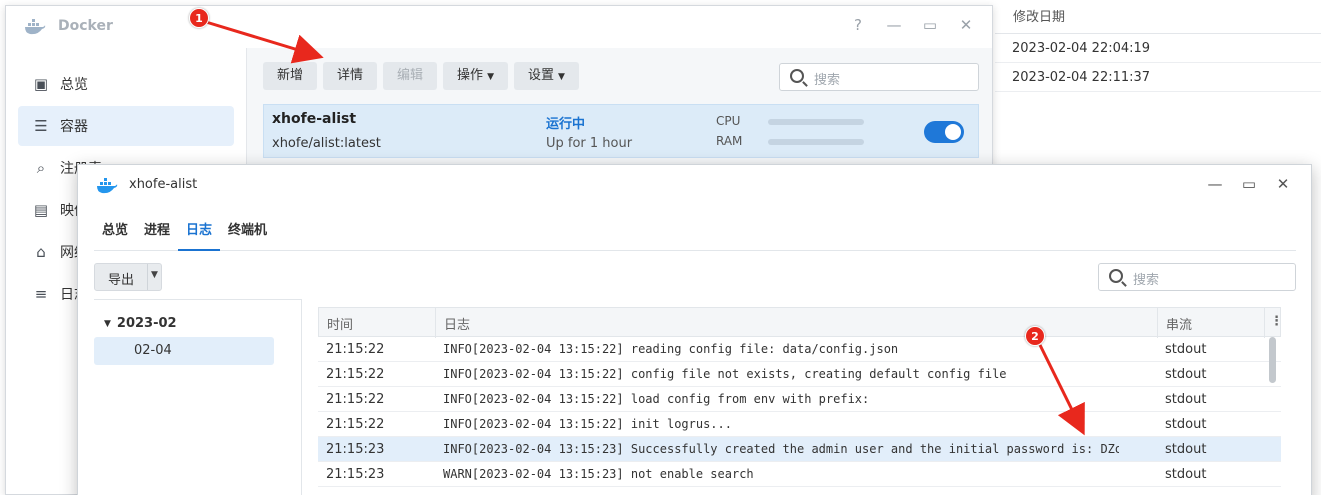 Image resolution: width=1321 pixels, height=495 pixels. What do you see at coordinates (1179, 323) in the screenshot?
I see `column-stream: 串流` at bounding box center [1179, 323].